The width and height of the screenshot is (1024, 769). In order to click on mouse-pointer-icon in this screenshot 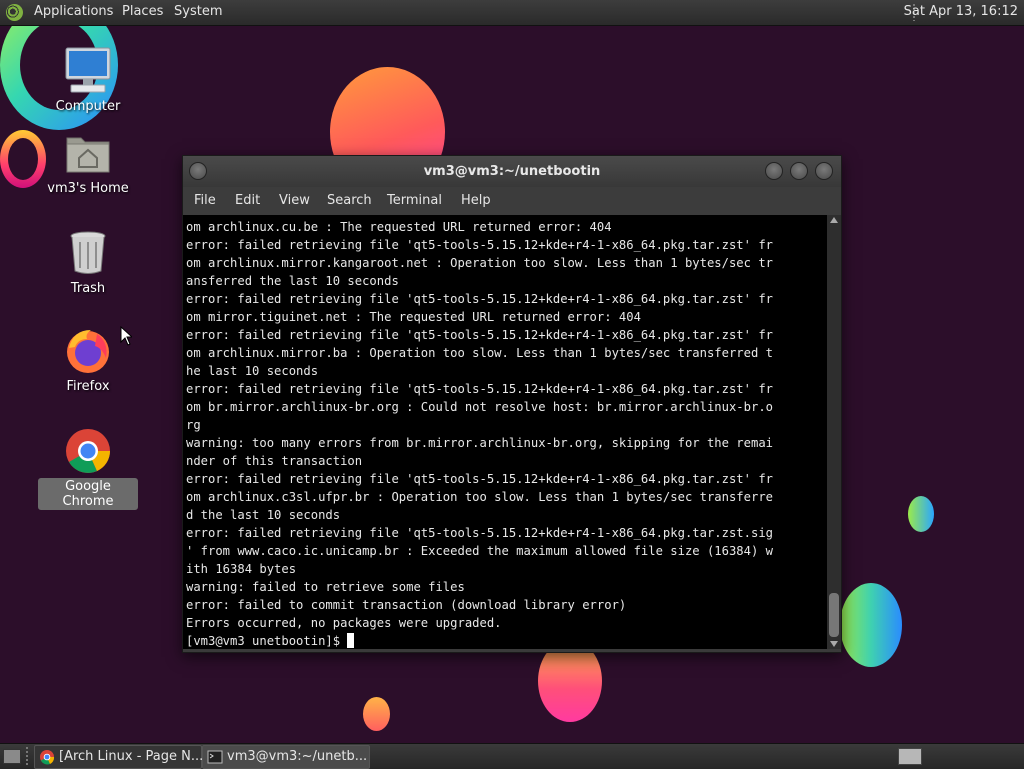, I will do `click(126, 336)`.